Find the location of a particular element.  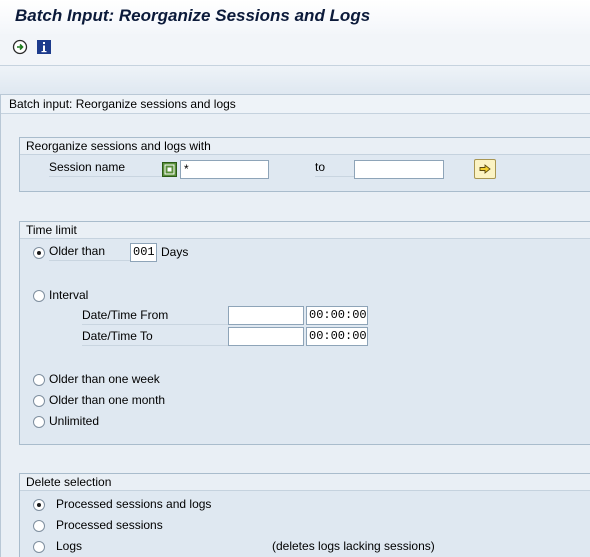

processed-sessions-and-logs-radio is located at coordinates (39, 505).